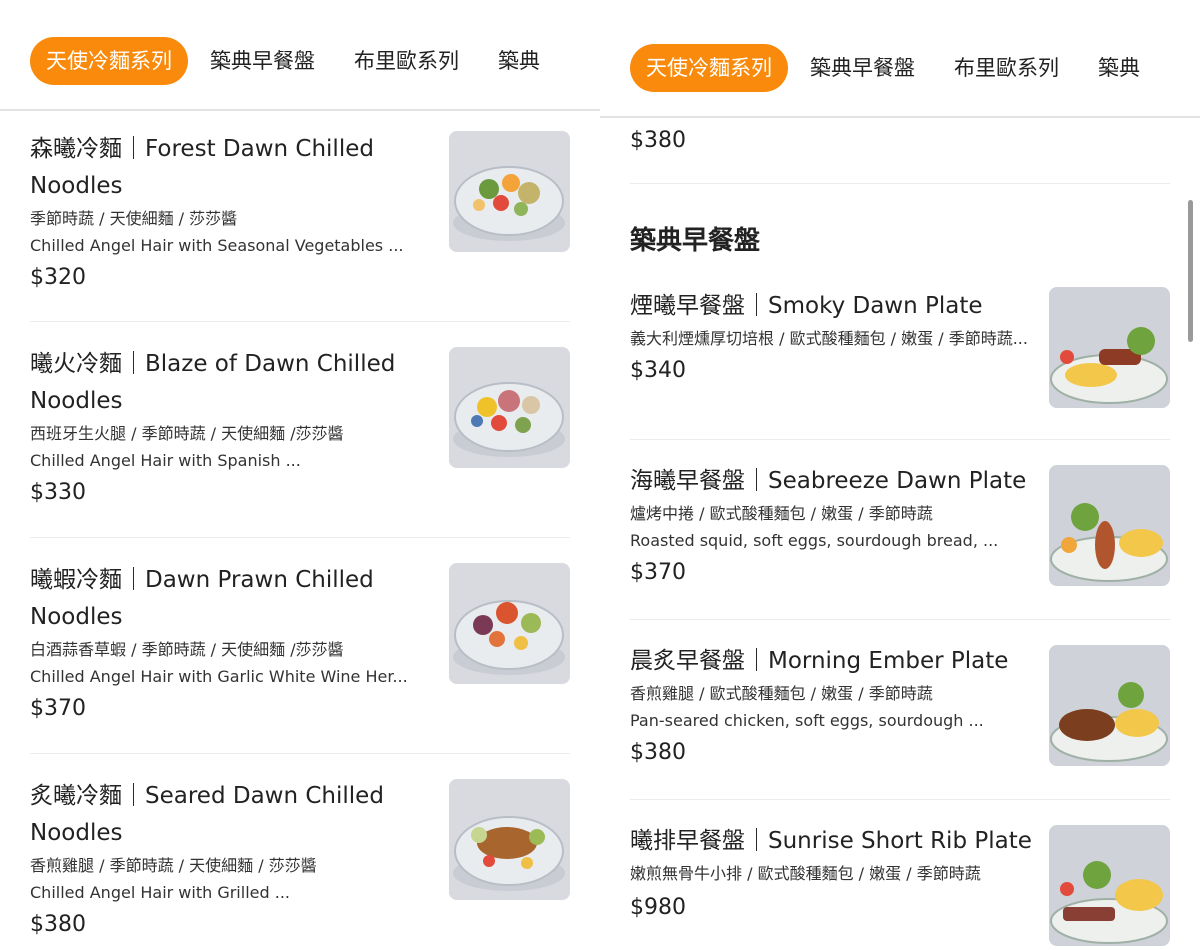  Describe the element at coordinates (1190, 271) in the screenshot. I see `scrollbar-thumb` at that location.